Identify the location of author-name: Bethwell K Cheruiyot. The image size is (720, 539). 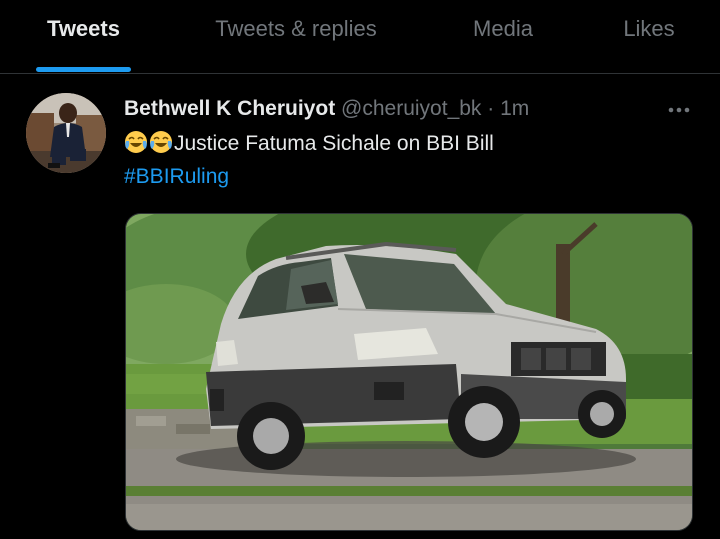
(229, 108).